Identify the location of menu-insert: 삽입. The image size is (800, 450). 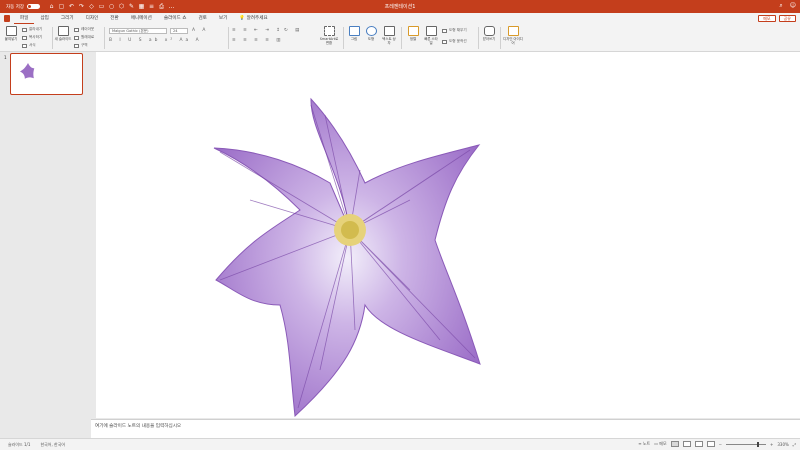
(44, 18).